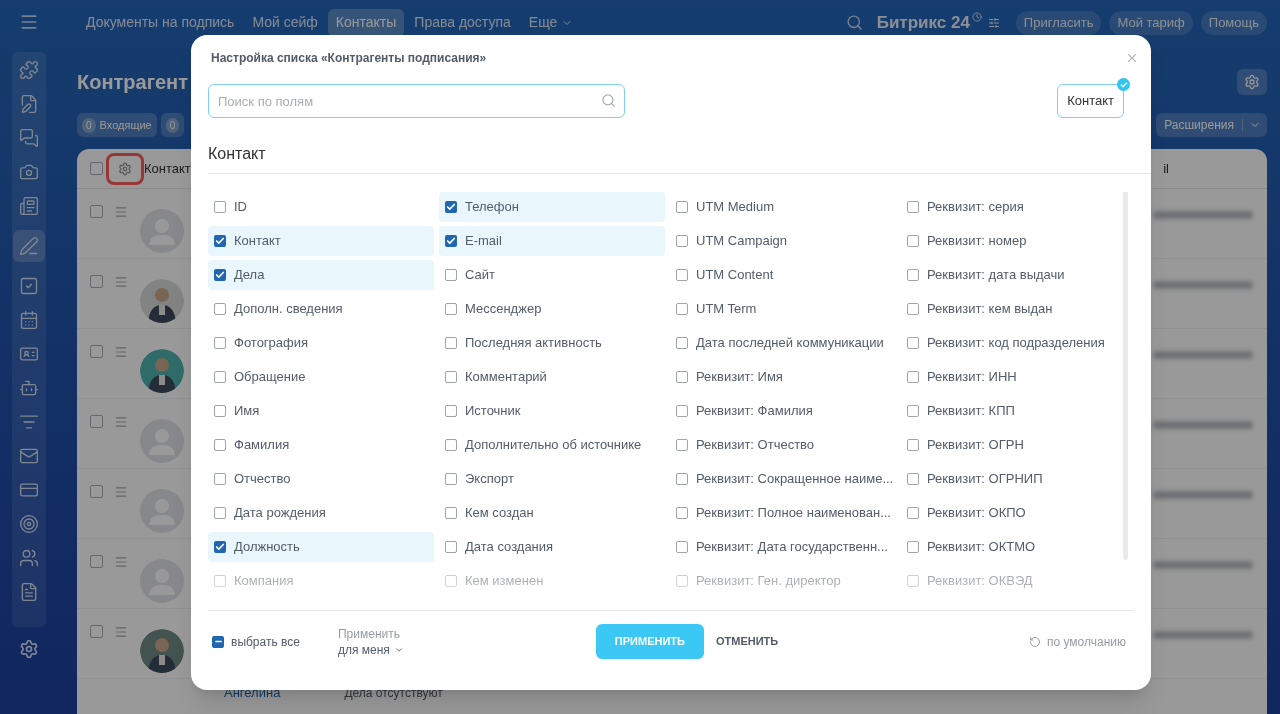 The image size is (1280, 714). Describe the element at coordinates (321, 411) in the screenshot. I see `field-option: Имя` at that location.